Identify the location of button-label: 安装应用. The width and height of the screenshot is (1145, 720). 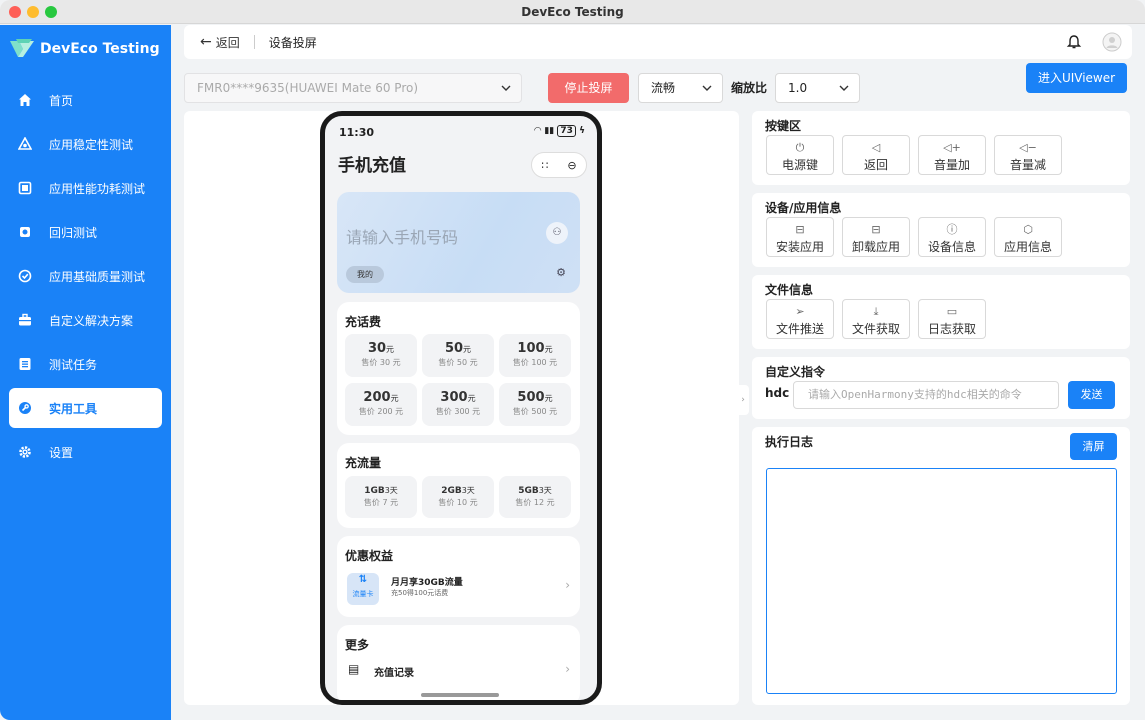
(799, 247).